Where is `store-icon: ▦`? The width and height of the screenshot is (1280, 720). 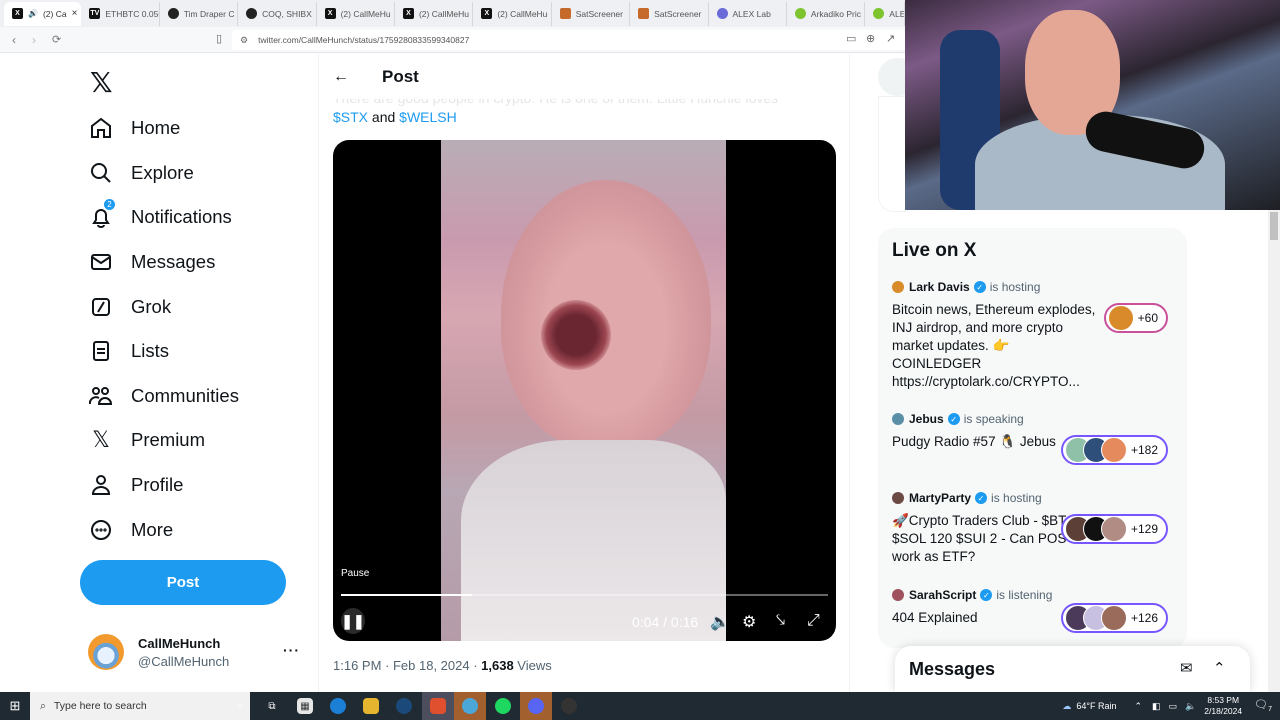 store-icon: ▦ is located at coordinates (305, 706).